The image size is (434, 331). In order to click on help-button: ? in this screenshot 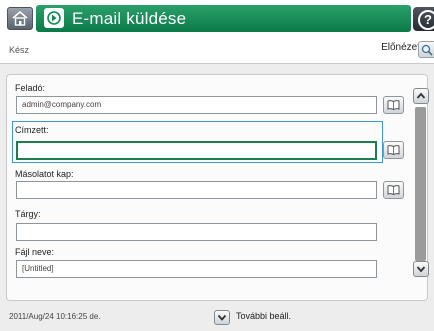, I will do `click(423, 19)`.